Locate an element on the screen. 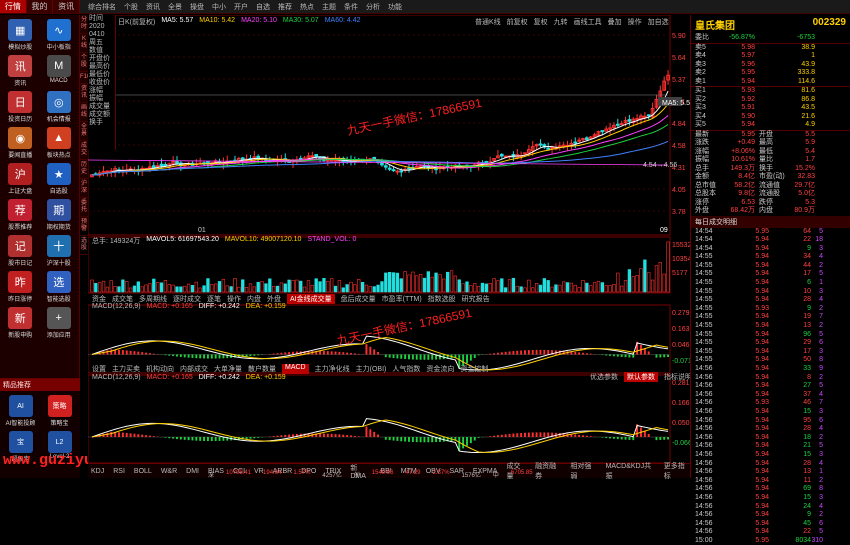 The height and width of the screenshot is (545, 850). app-tile-5: ◎机会情报 is located at coordinates (59, 108).